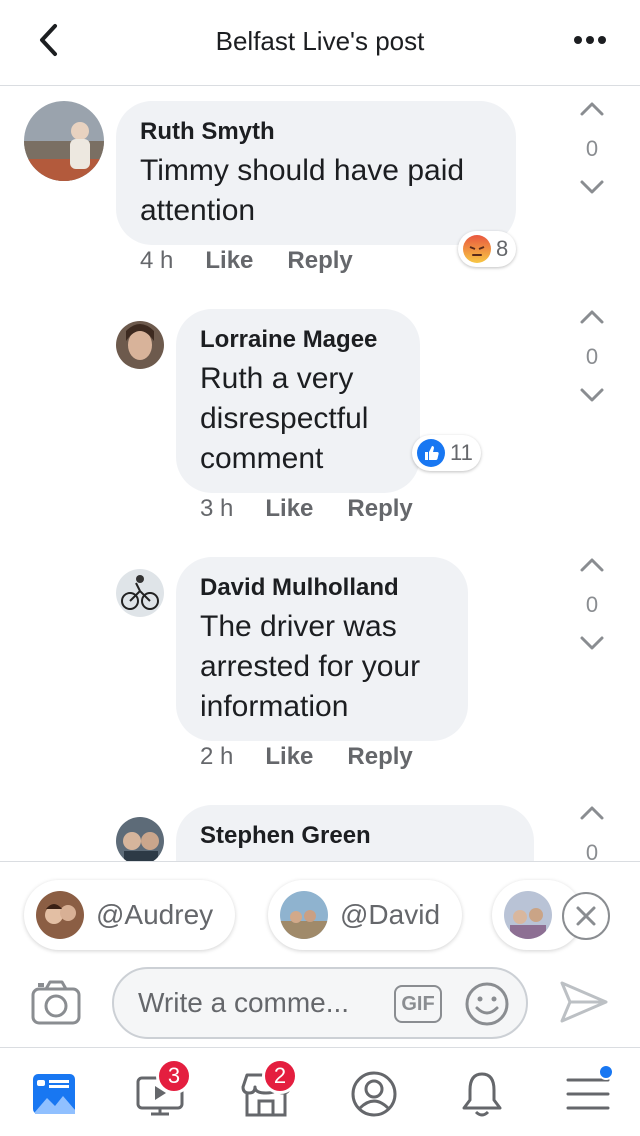 This screenshot has height=1136, width=640. What do you see at coordinates (461, 452) in the screenshot?
I see `reaction-count: 11` at bounding box center [461, 452].